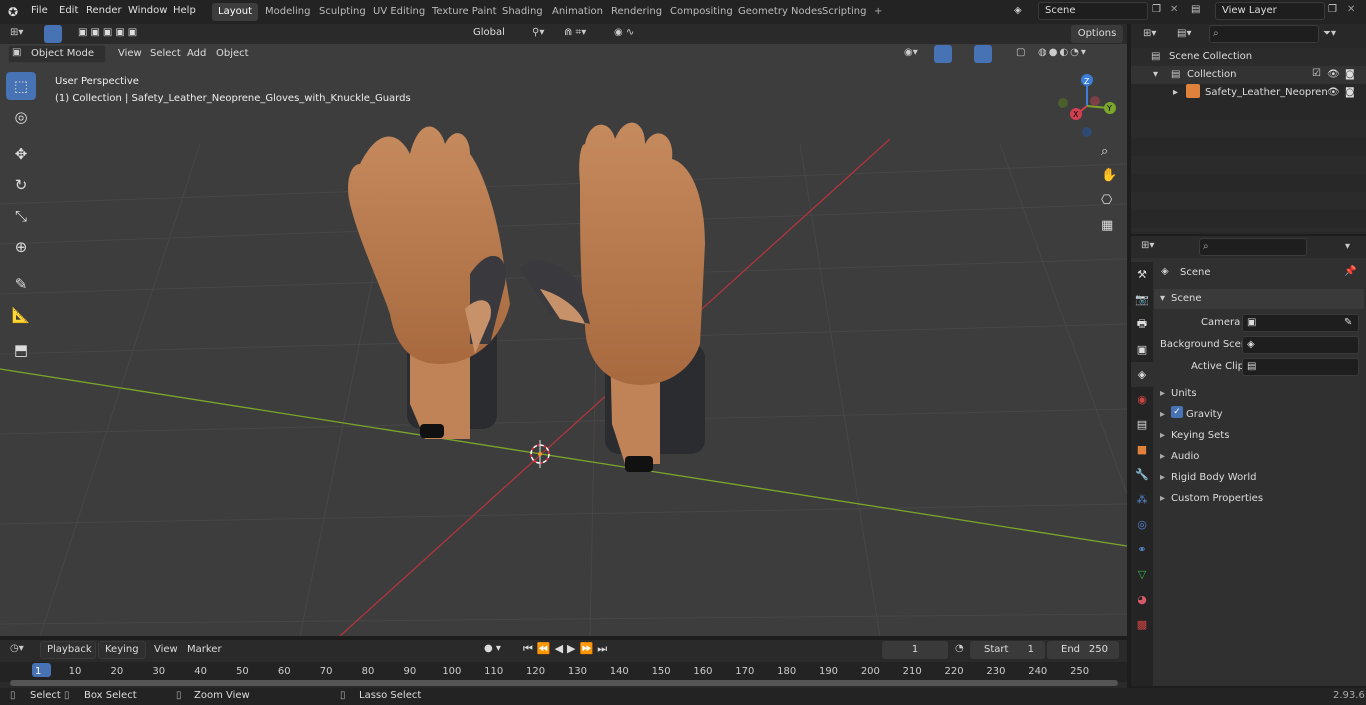 The image size is (1366, 705). What do you see at coordinates (780, 12) in the screenshot?
I see `tab-geometry-nodes: Geometry Nodes` at bounding box center [780, 12].